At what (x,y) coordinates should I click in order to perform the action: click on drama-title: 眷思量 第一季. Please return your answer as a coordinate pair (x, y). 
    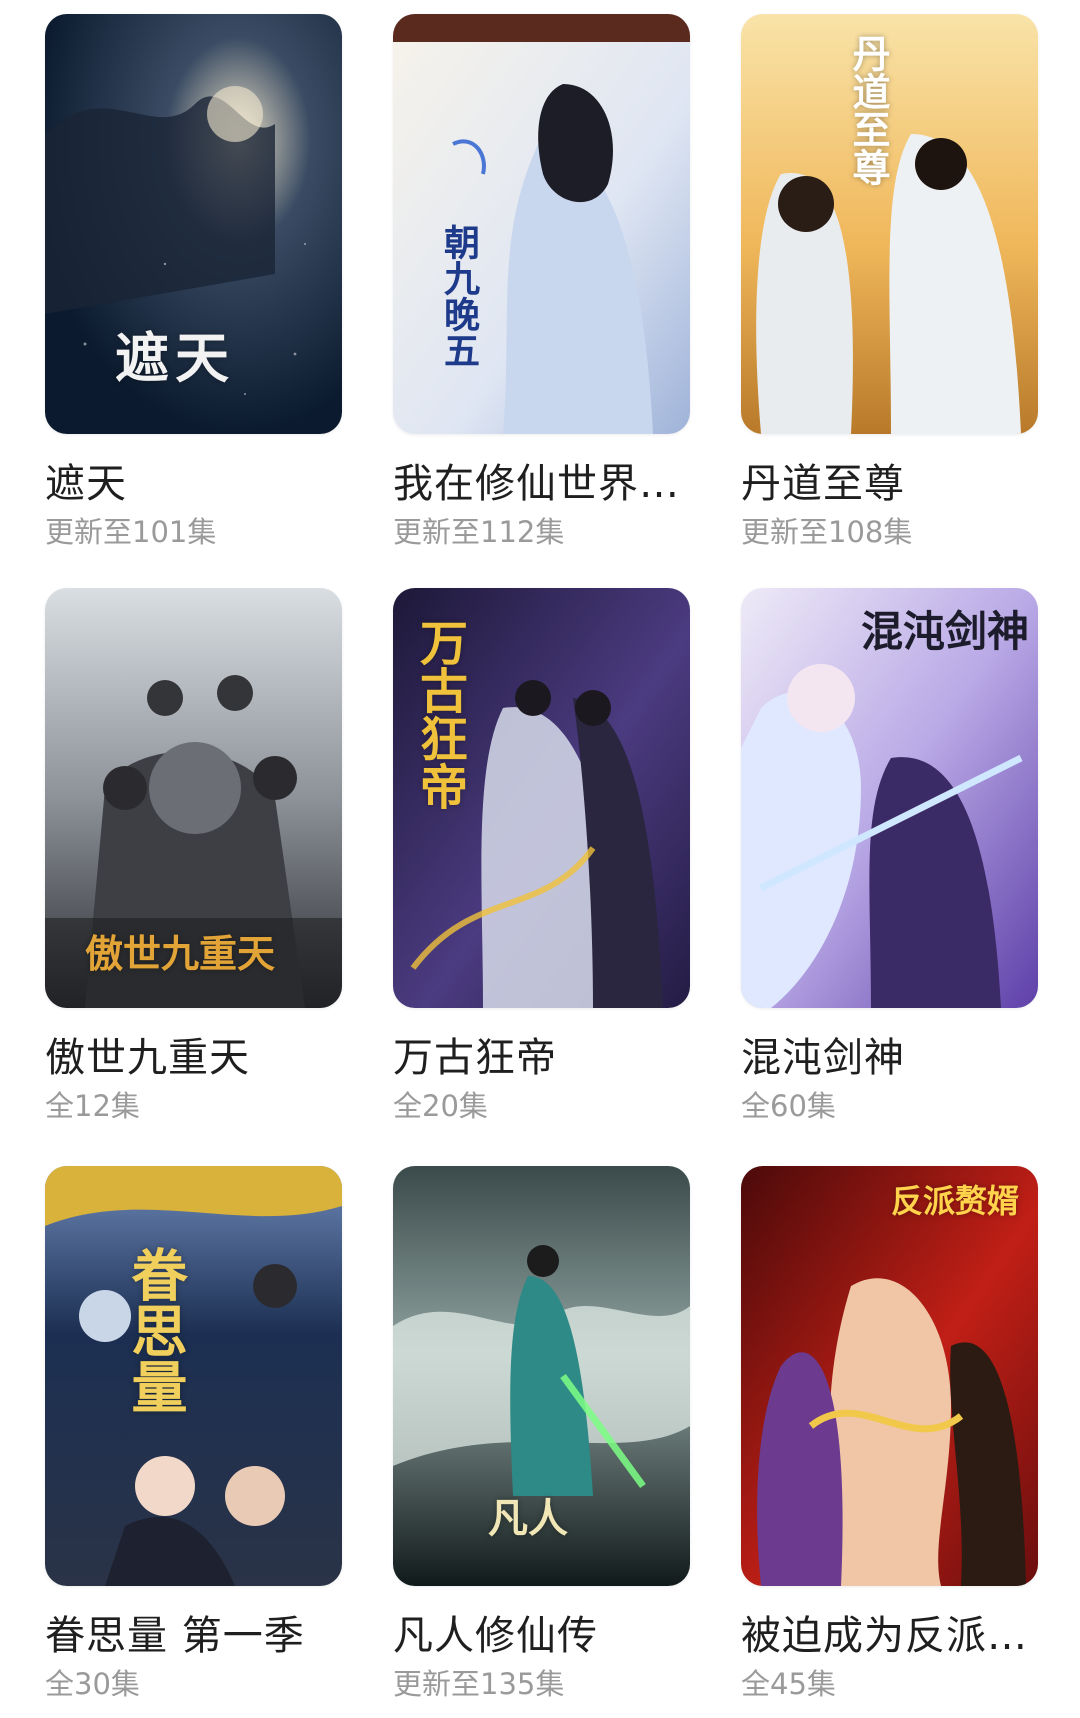
    Looking at the image, I should click on (175, 1636).